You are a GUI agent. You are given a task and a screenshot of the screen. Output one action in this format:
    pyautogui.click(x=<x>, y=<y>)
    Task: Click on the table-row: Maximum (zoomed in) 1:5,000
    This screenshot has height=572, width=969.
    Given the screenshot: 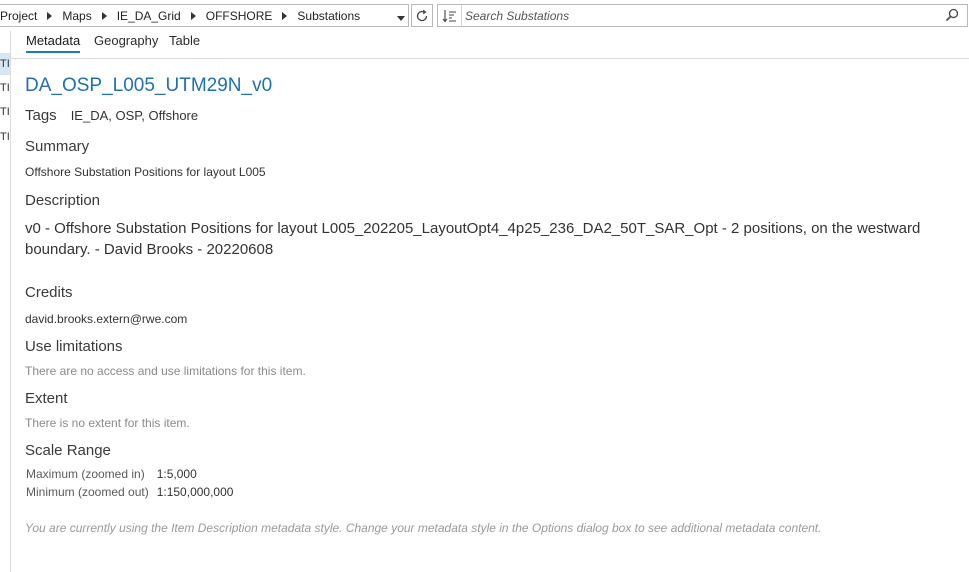 What is the action you would take?
    pyautogui.click(x=129, y=476)
    